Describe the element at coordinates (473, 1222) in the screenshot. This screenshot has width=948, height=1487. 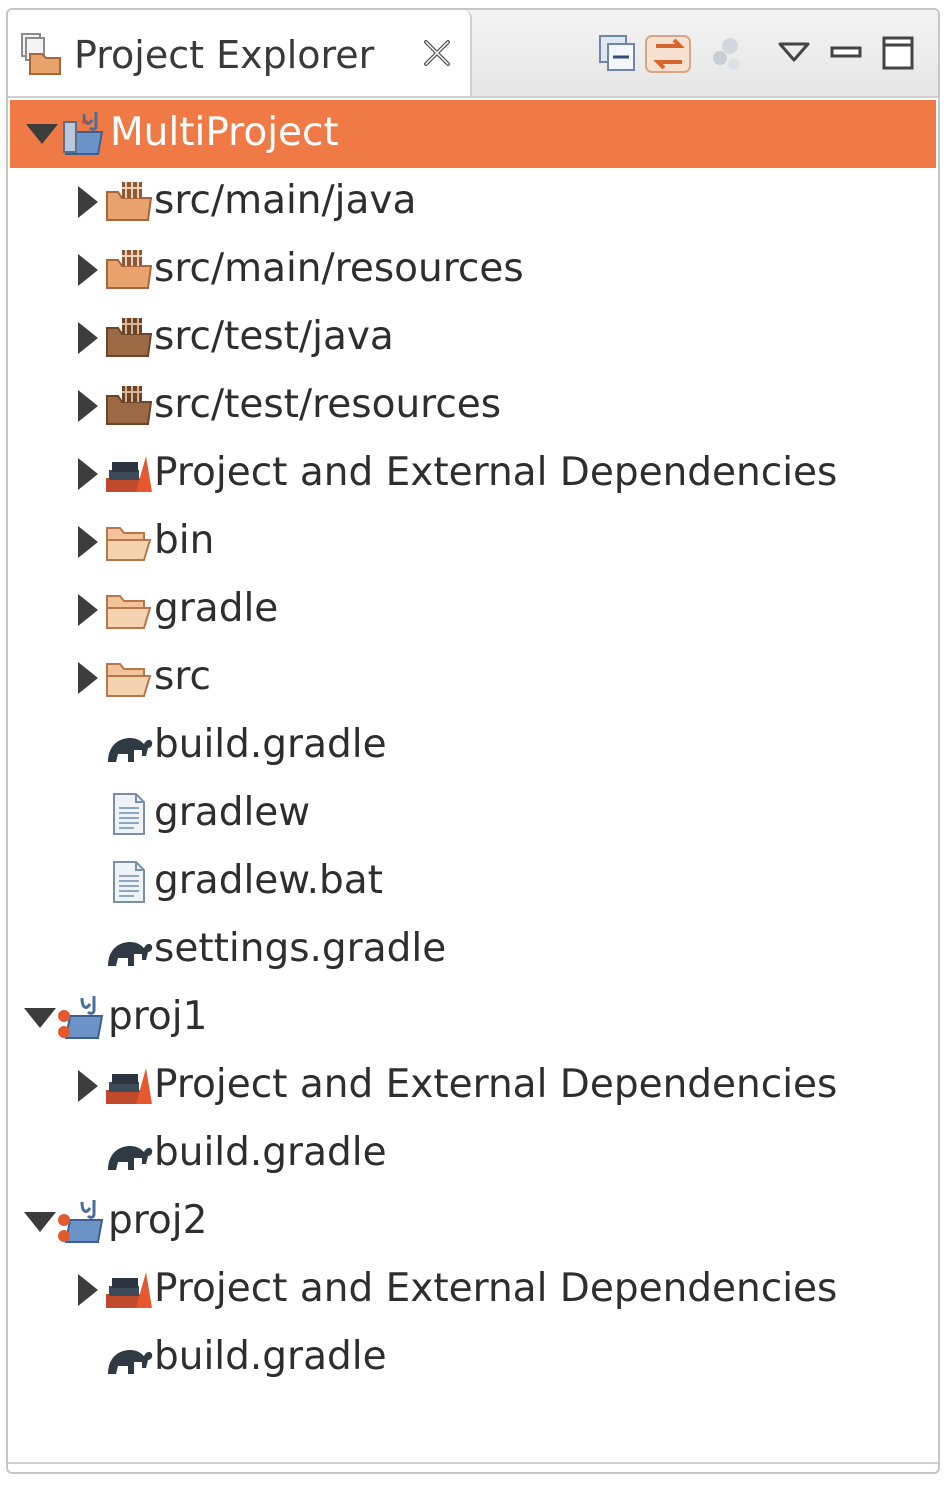
I see `tree-item-proj2: proj2` at that location.